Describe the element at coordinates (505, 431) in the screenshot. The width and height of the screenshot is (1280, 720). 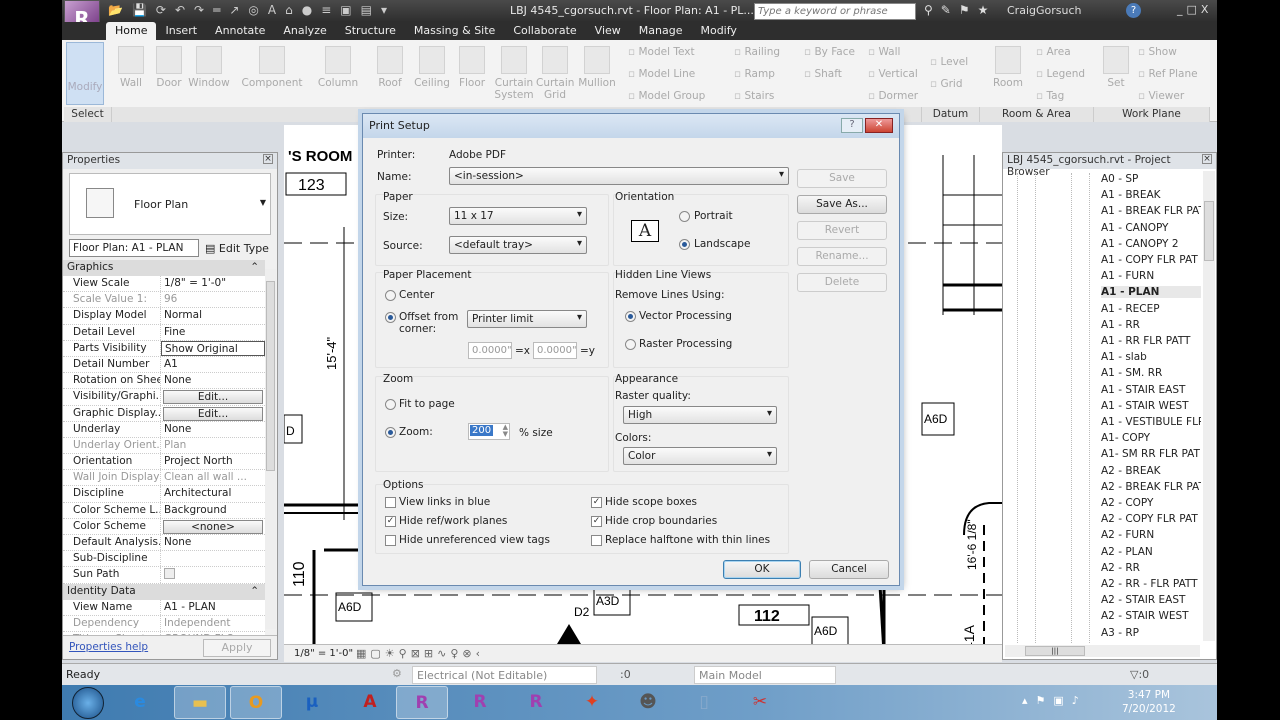
I see `spinner-arrows-icon: ▲ ▼` at that location.